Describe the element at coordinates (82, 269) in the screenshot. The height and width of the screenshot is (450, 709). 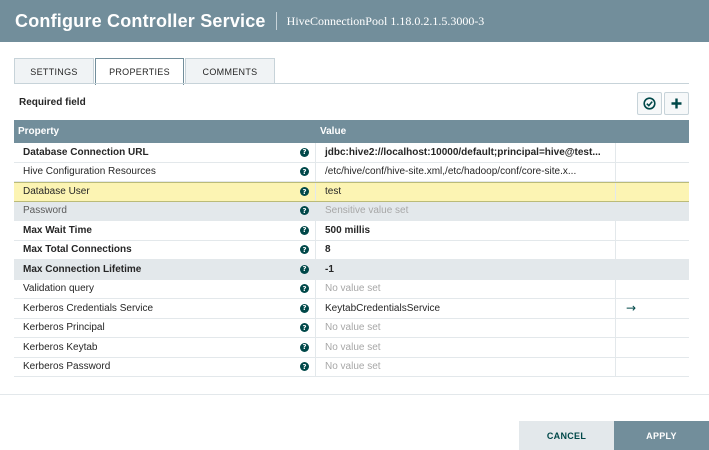
I see `property-name: Max Connection Lifetime` at that location.